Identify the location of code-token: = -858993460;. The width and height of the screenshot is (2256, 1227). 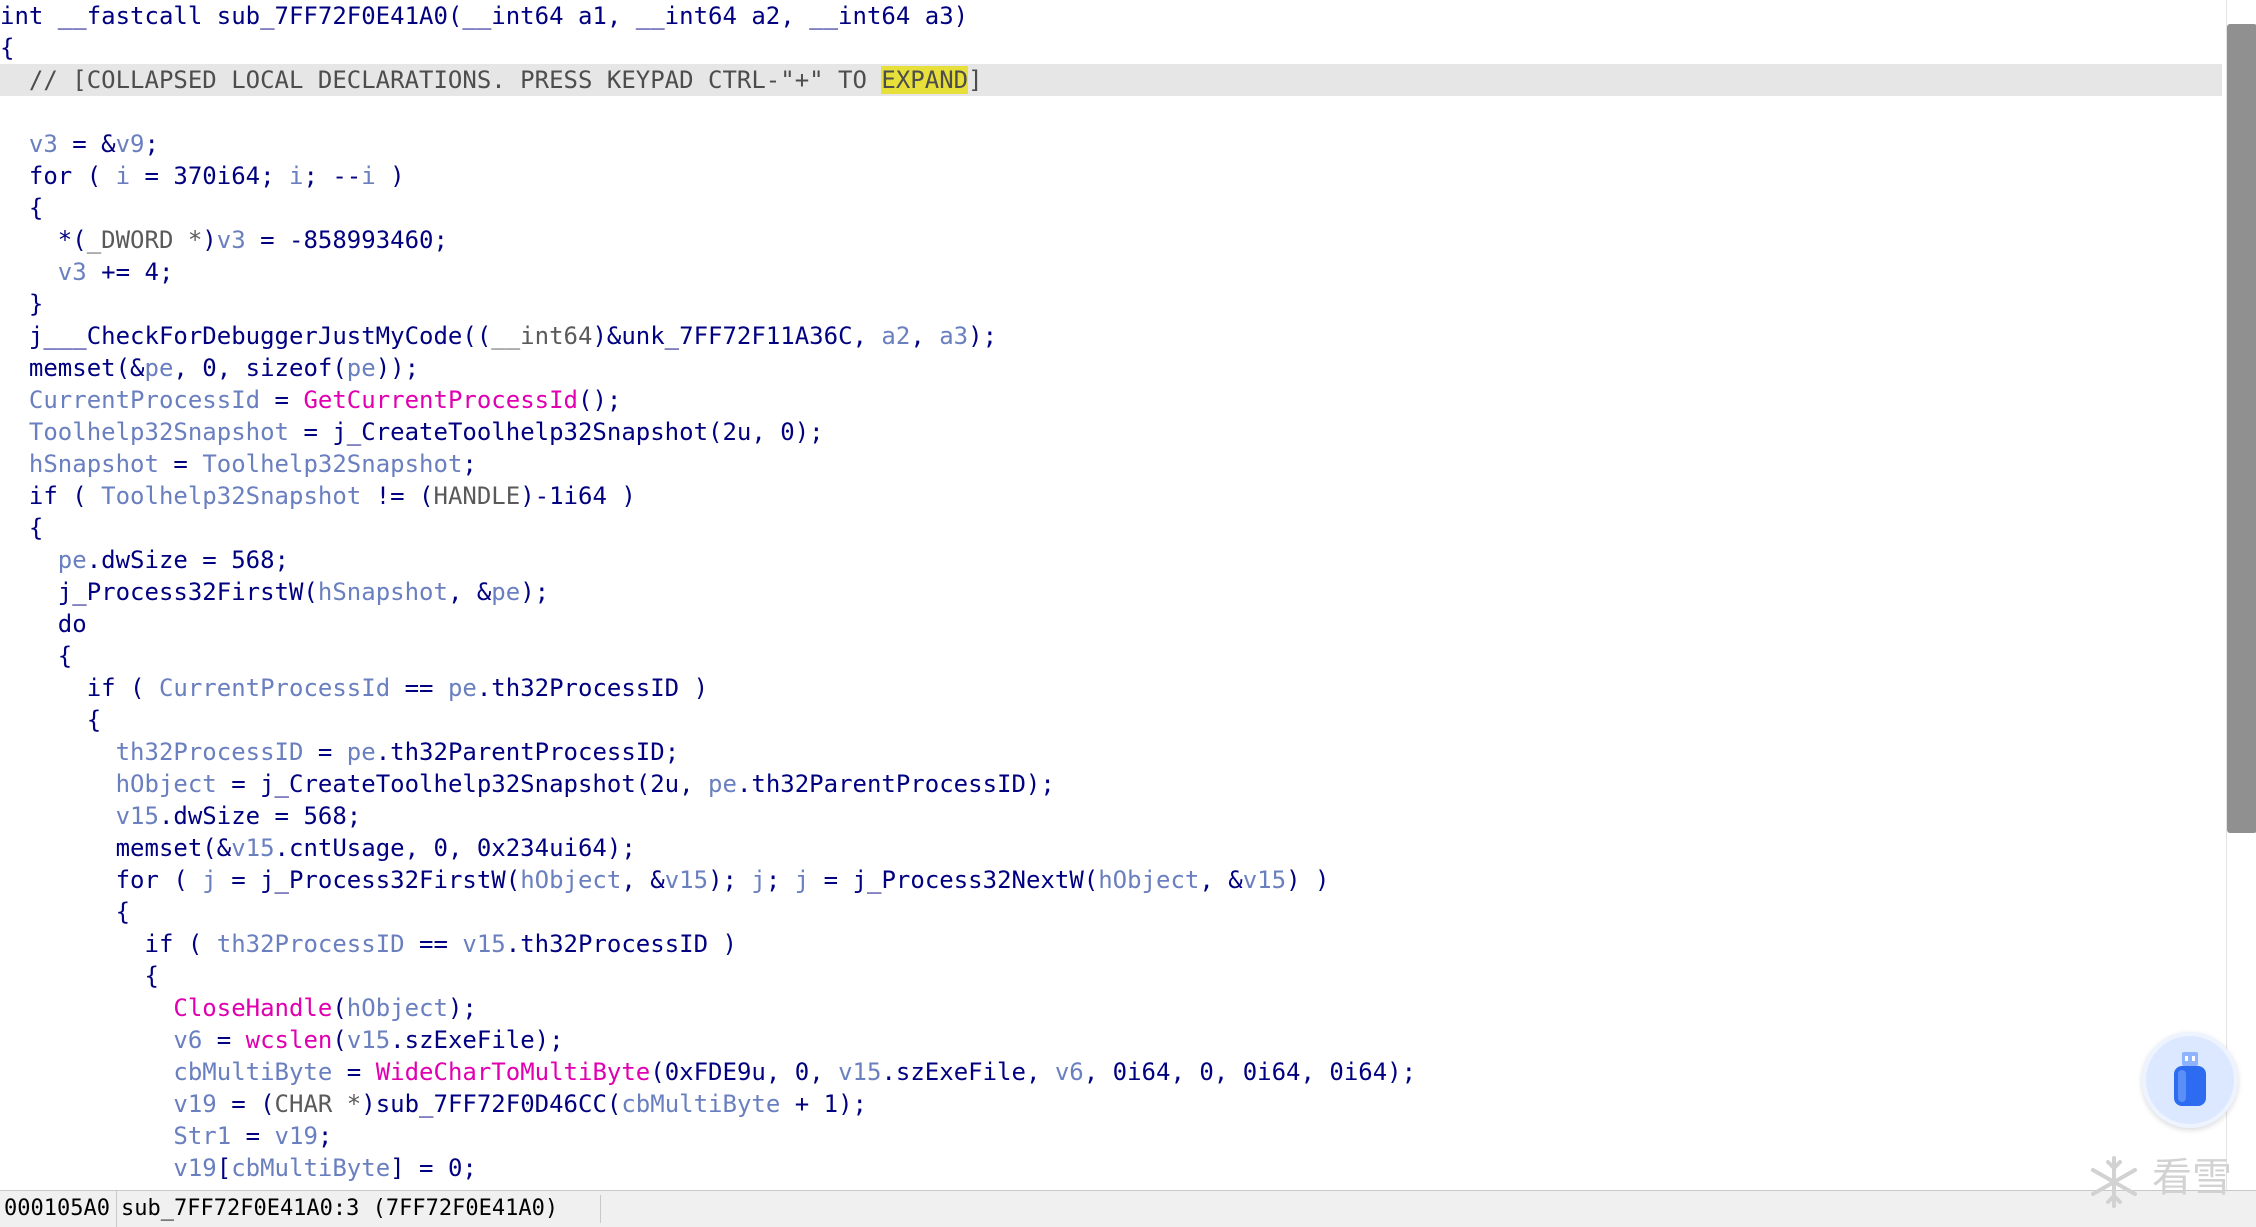
(346, 240).